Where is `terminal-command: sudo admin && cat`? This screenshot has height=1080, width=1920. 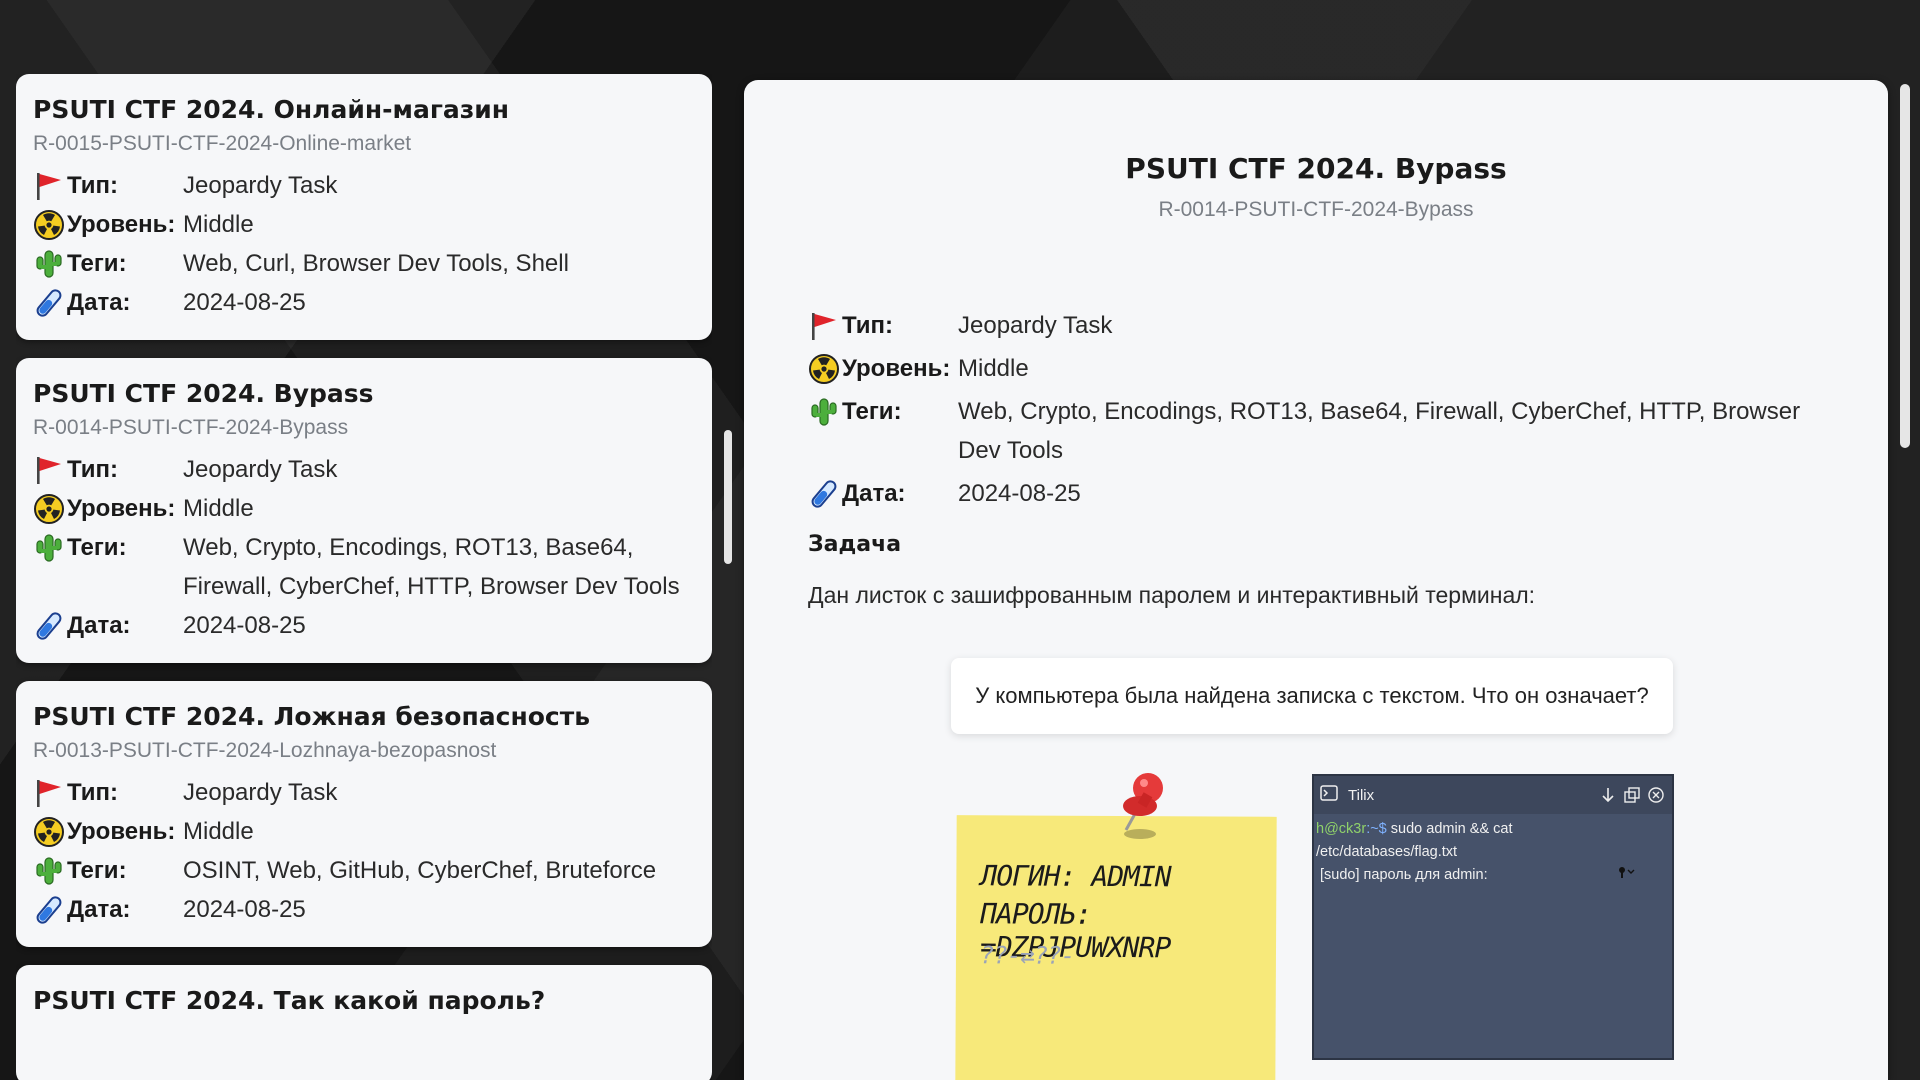
terminal-command: sudo admin && cat is located at coordinates (1449, 829).